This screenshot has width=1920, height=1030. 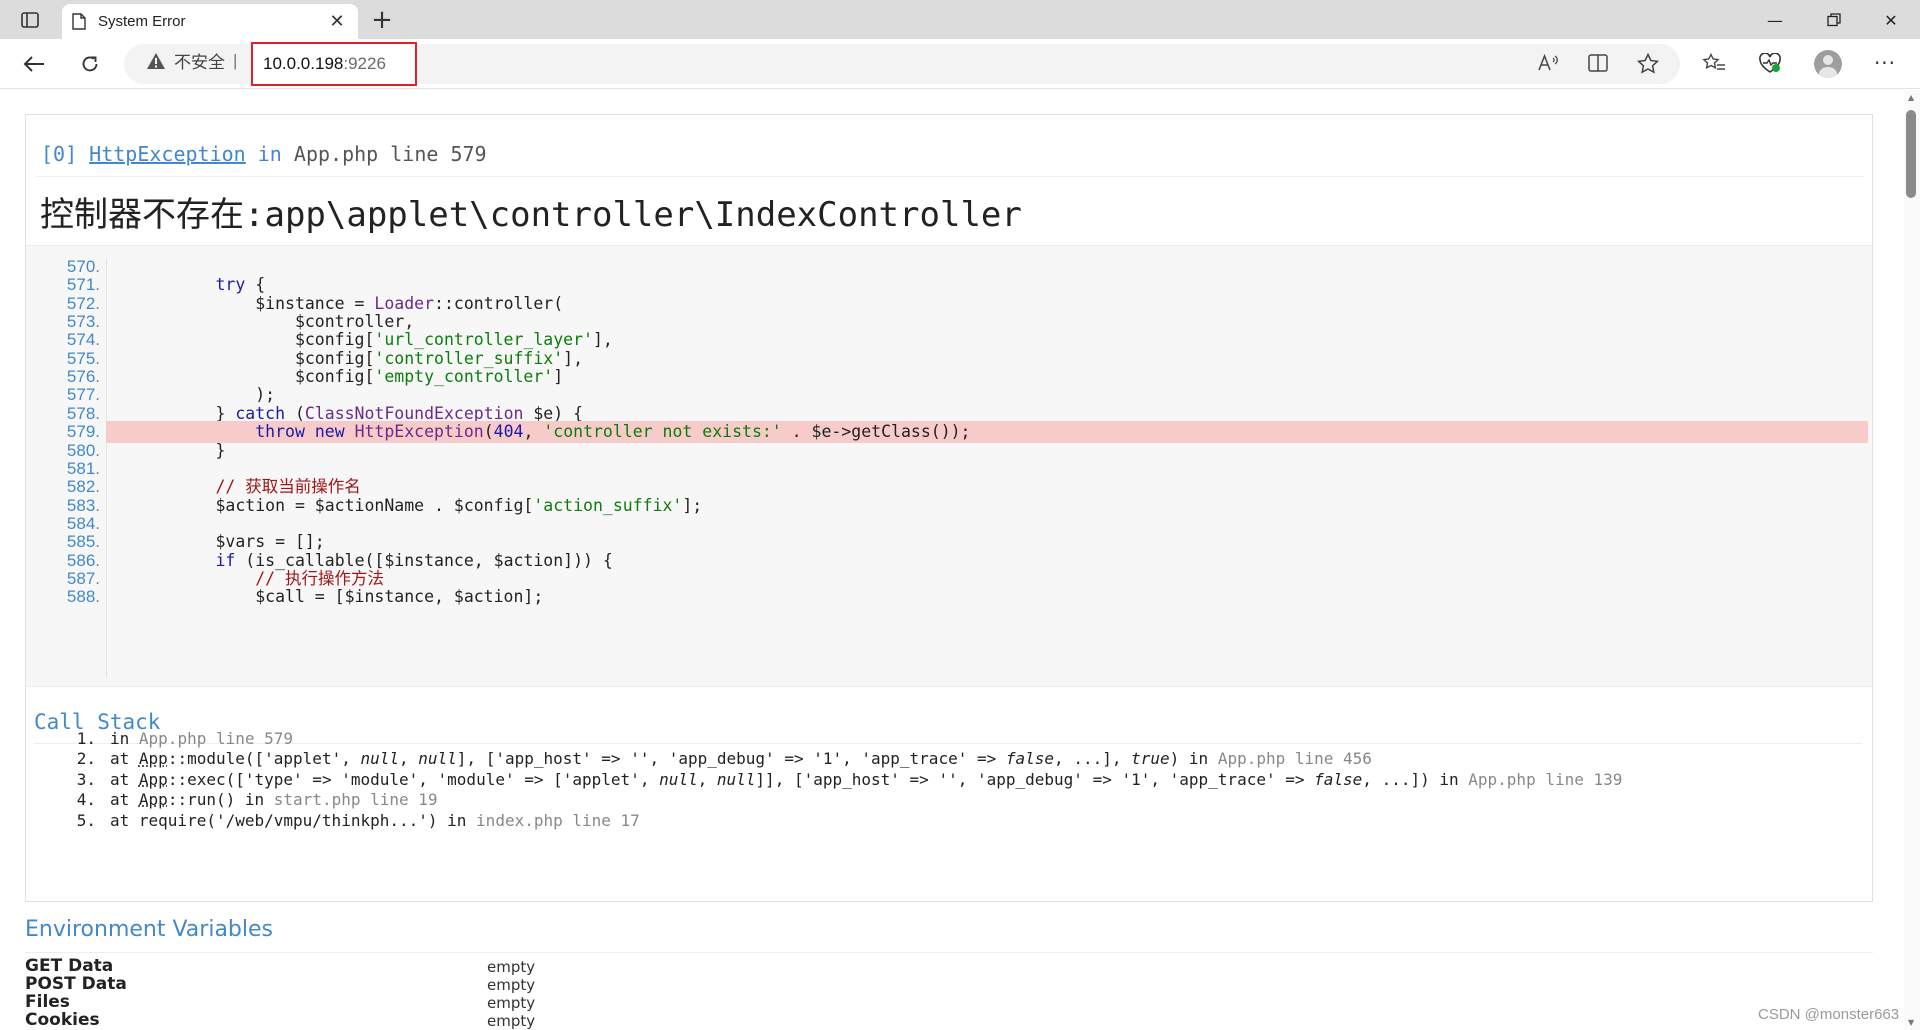 I want to click on scroll-up-arrow-icon: ▲, so click(x=1911, y=97).